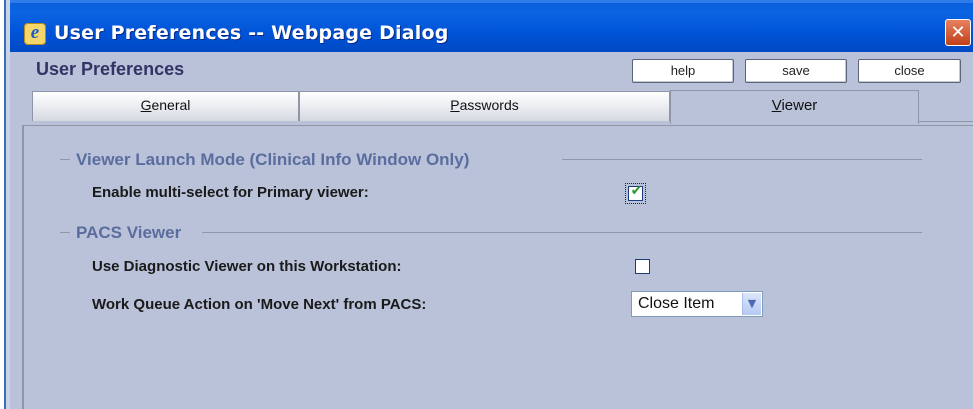 Image resolution: width=973 pixels, height=409 pixels. Describe the element at coordinates (489, 105) in the screenshot. I see `tab-passwords-label: asswords` at that location.